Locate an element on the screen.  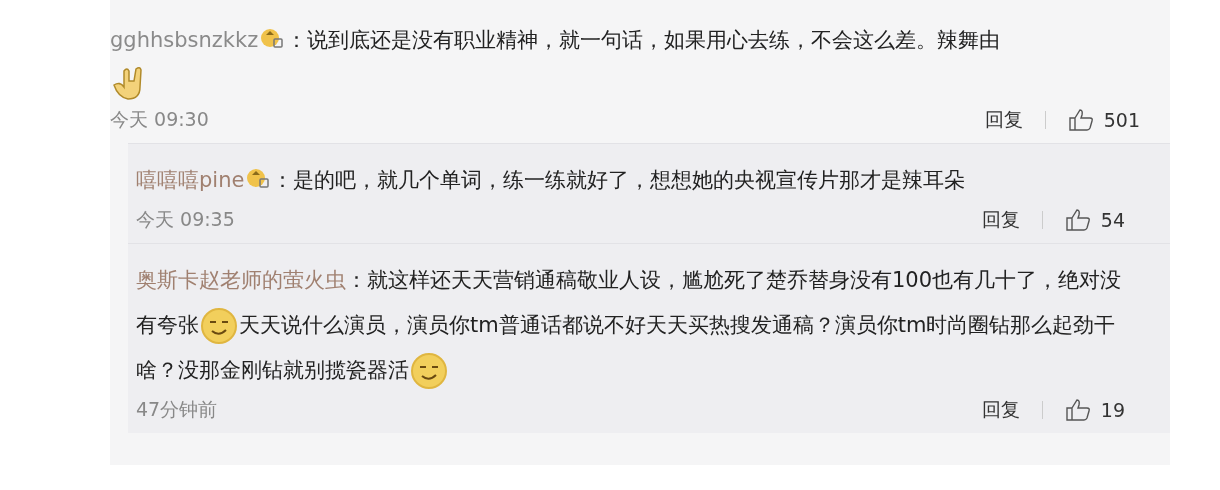
like-count: 54 is located at coordinates (1112, 220).